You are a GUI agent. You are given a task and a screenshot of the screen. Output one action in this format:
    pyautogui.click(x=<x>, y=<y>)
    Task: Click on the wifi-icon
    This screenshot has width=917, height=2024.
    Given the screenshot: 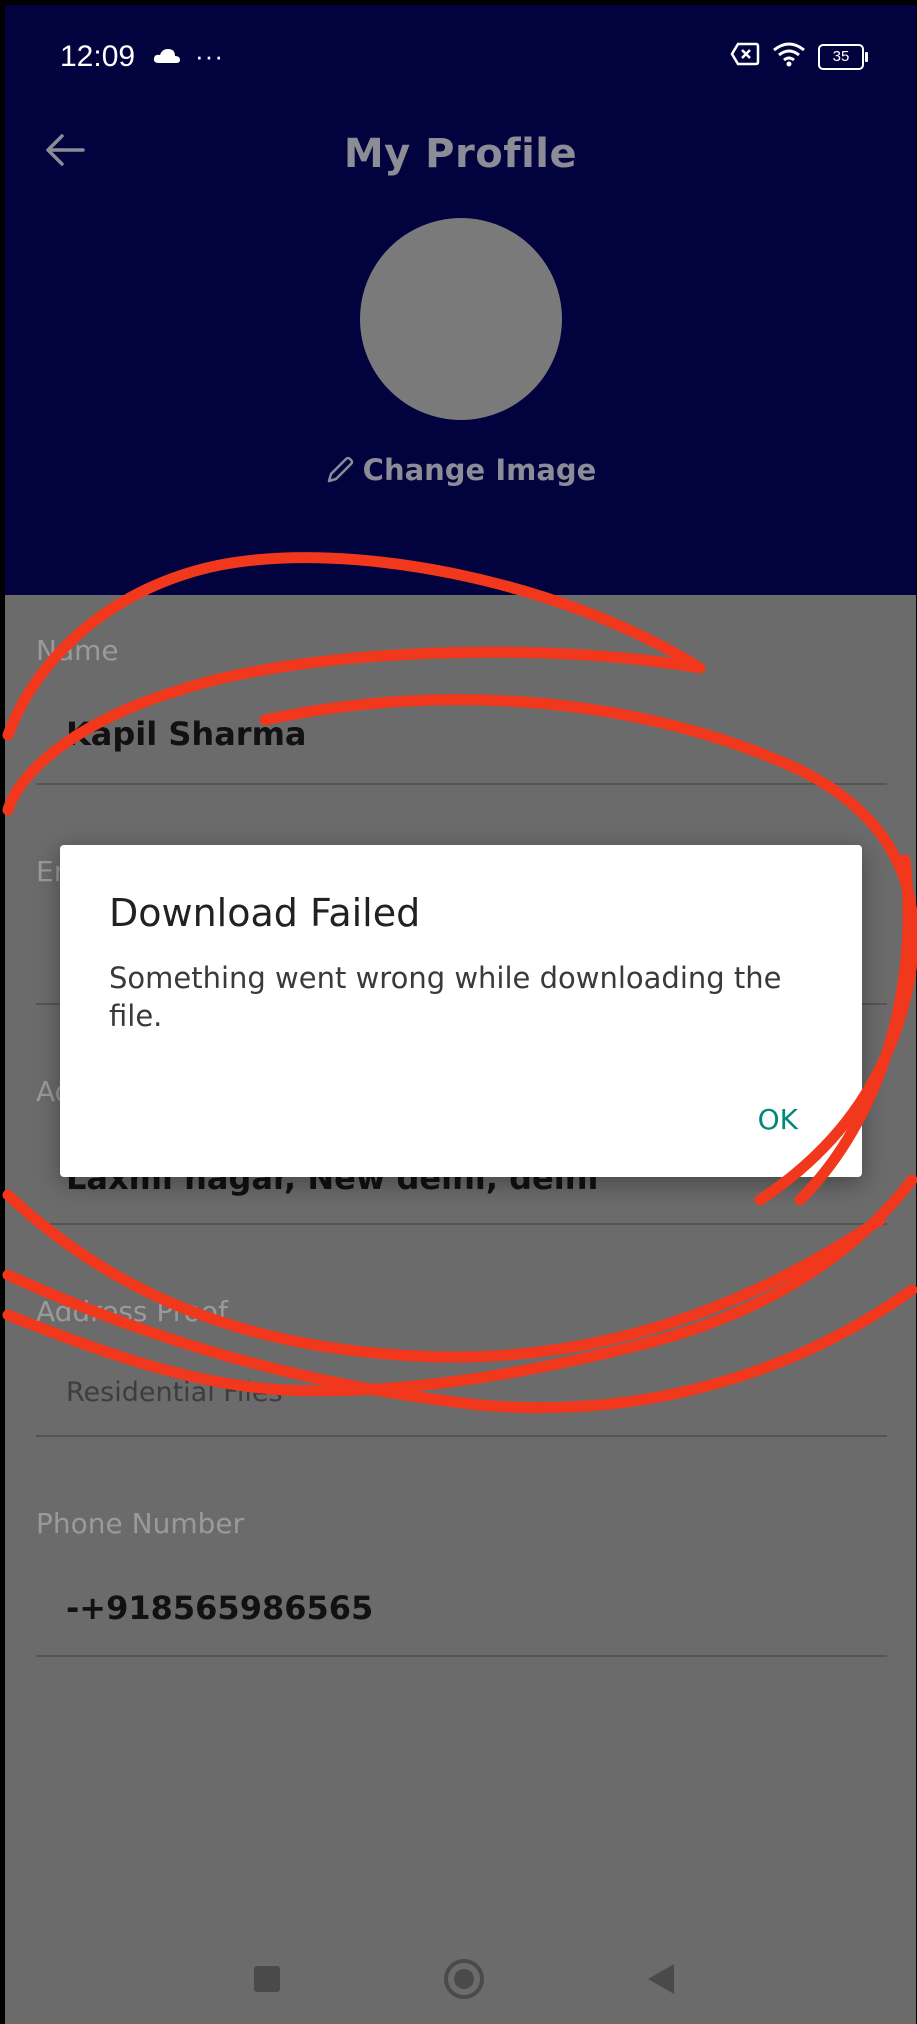 What is the action you would take?
    pyautogui.click(x=789, y=56)
    